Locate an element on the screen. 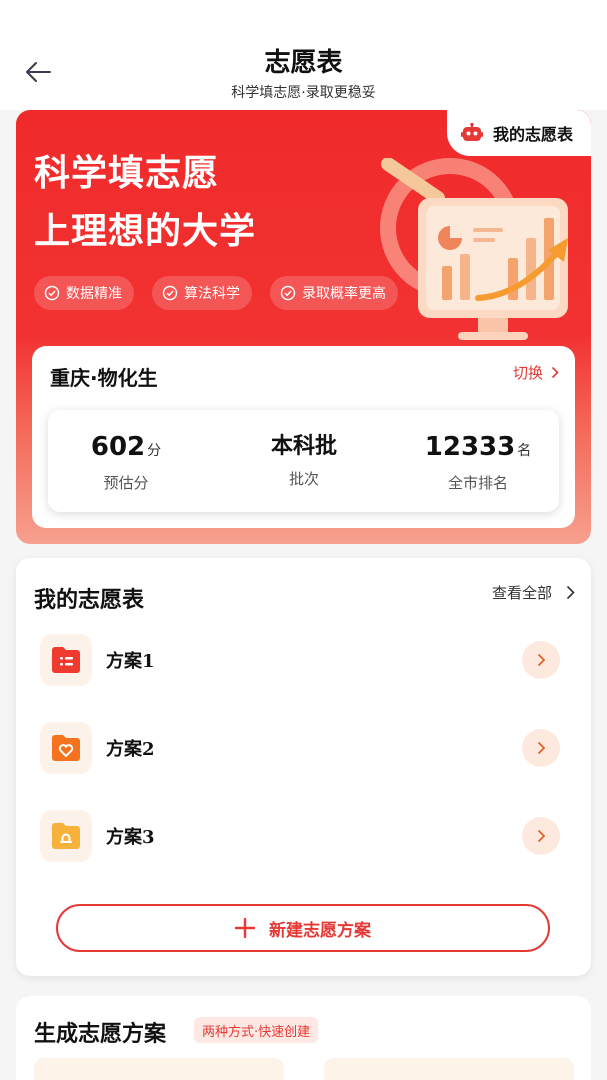 This screenshot has height=1080, width=607. section-title: 我的志愿表 is located at coordinates (89, 600).